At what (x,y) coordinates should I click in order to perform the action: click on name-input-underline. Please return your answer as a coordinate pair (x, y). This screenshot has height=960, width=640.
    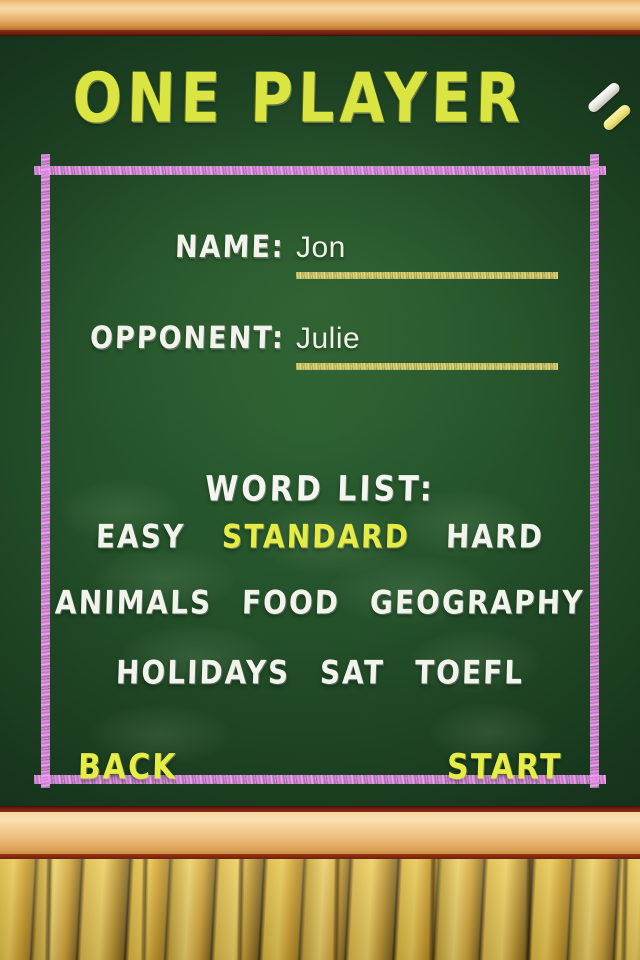
    Looking at the image, I should click on (427, 275).